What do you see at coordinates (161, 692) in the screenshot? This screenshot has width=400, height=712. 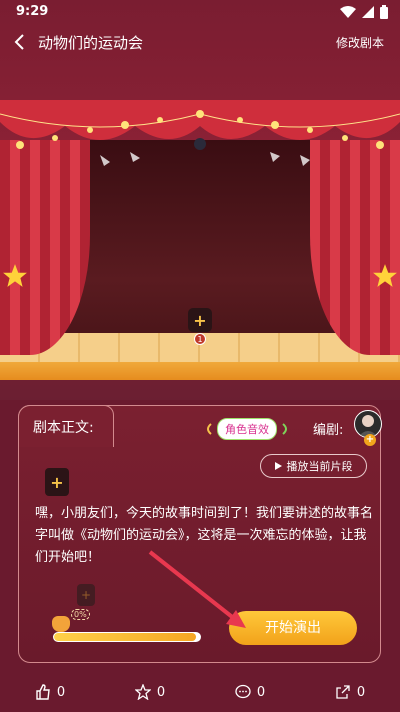 I see `favorite-count: 0` at bounding box center [161, 692].